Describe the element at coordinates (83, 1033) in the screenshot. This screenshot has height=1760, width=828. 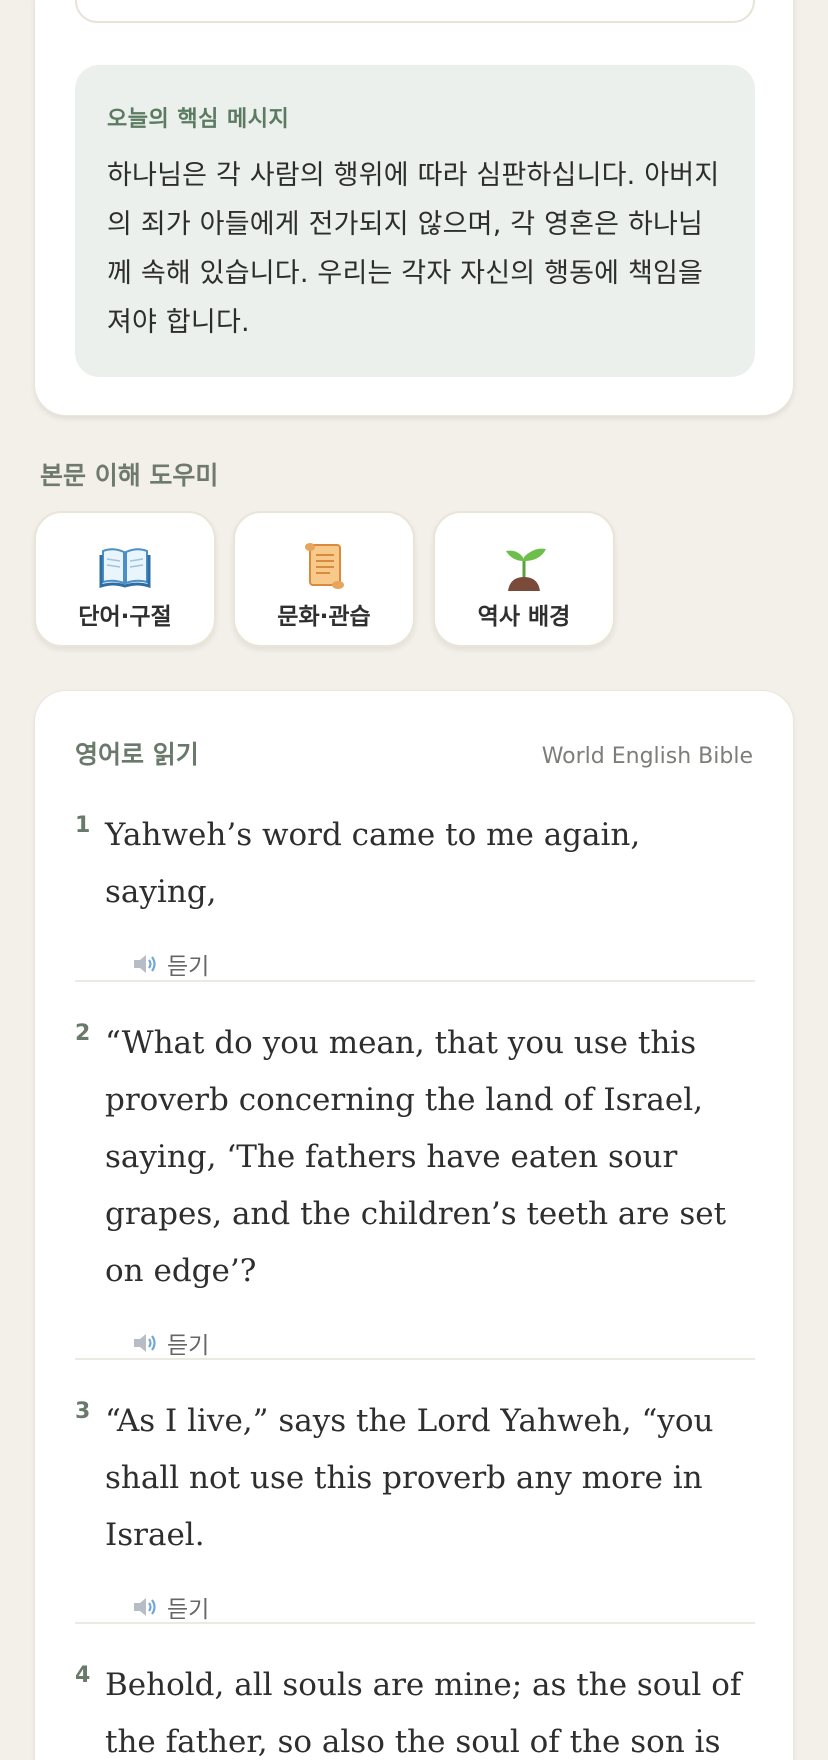
I see `verse-number: 2` at that location.